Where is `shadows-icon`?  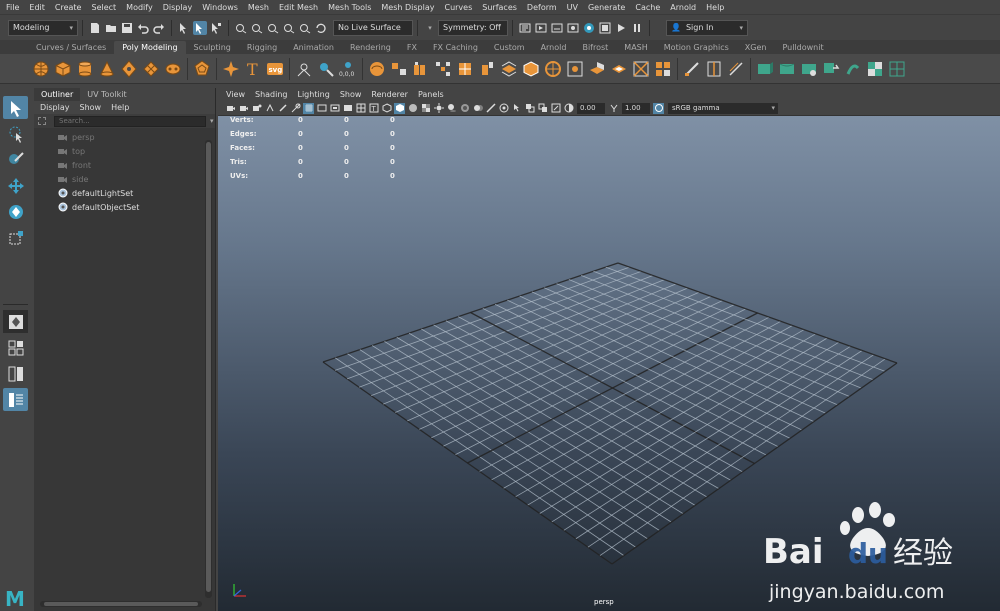
shadows-icon is located at coordinates (451, 108).